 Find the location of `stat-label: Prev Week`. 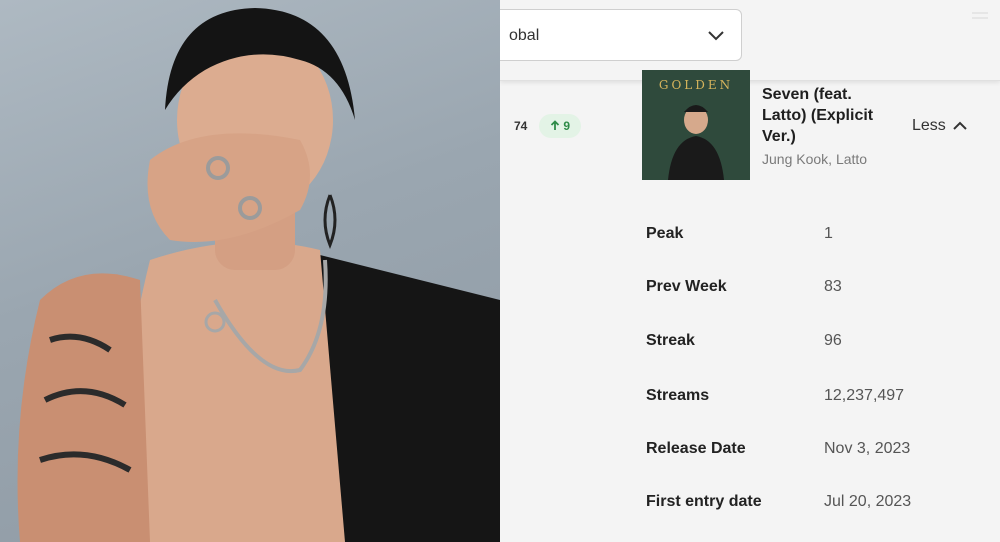

stat-label: Prev Week is located at coordinates (686, 286).